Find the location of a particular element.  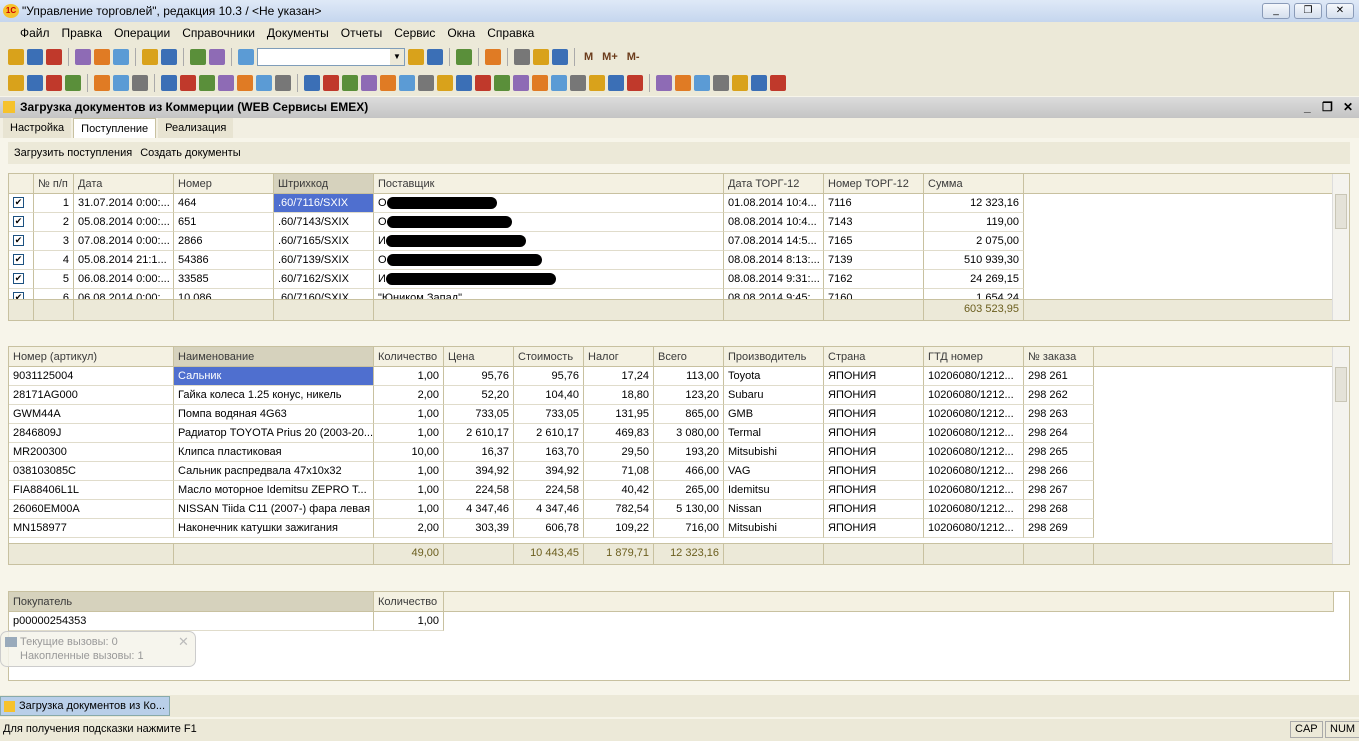

form-restore-button: ❐ is located at coordinates (1327, 107).